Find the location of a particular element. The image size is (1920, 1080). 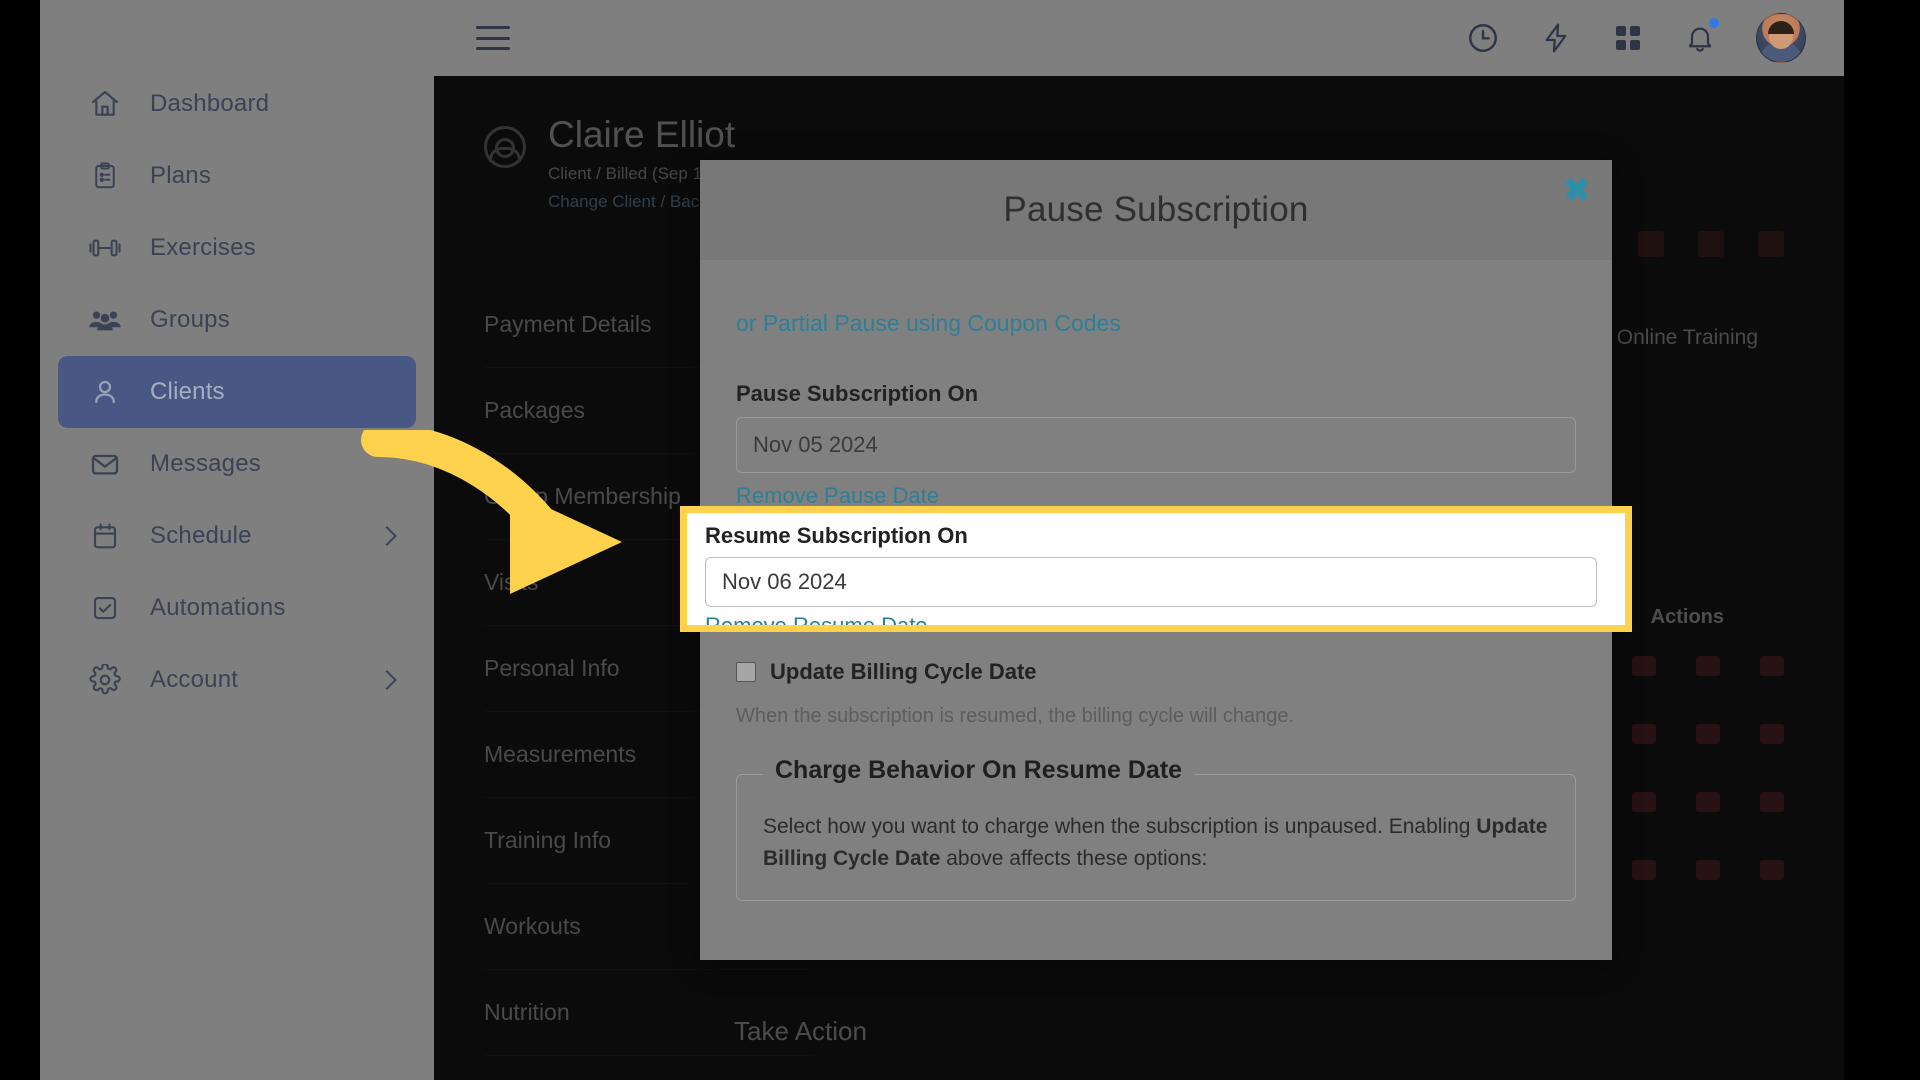

dumbbell-icon is located at coordinates (105, 248).